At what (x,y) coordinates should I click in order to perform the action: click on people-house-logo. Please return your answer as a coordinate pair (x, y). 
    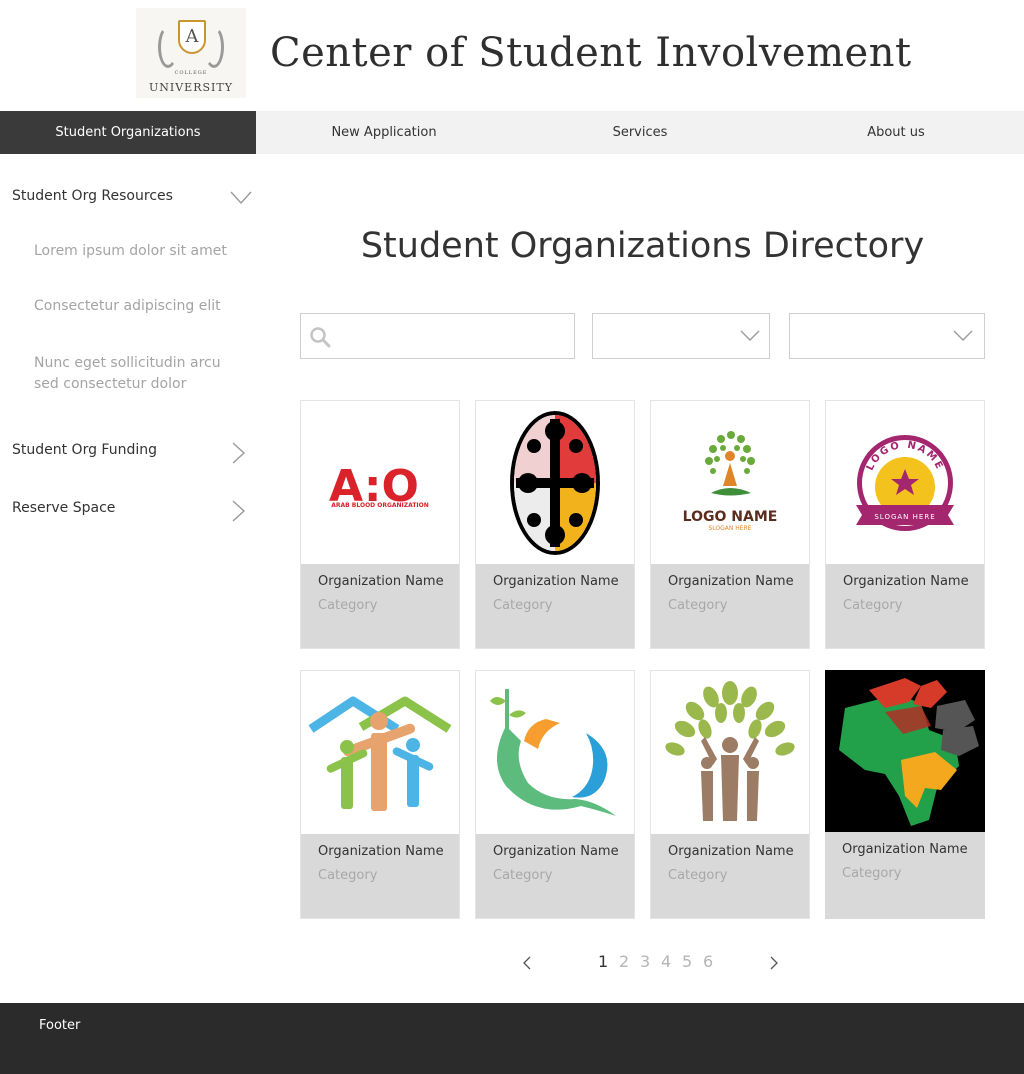
    Looking at the image, I should click on (380, 752).